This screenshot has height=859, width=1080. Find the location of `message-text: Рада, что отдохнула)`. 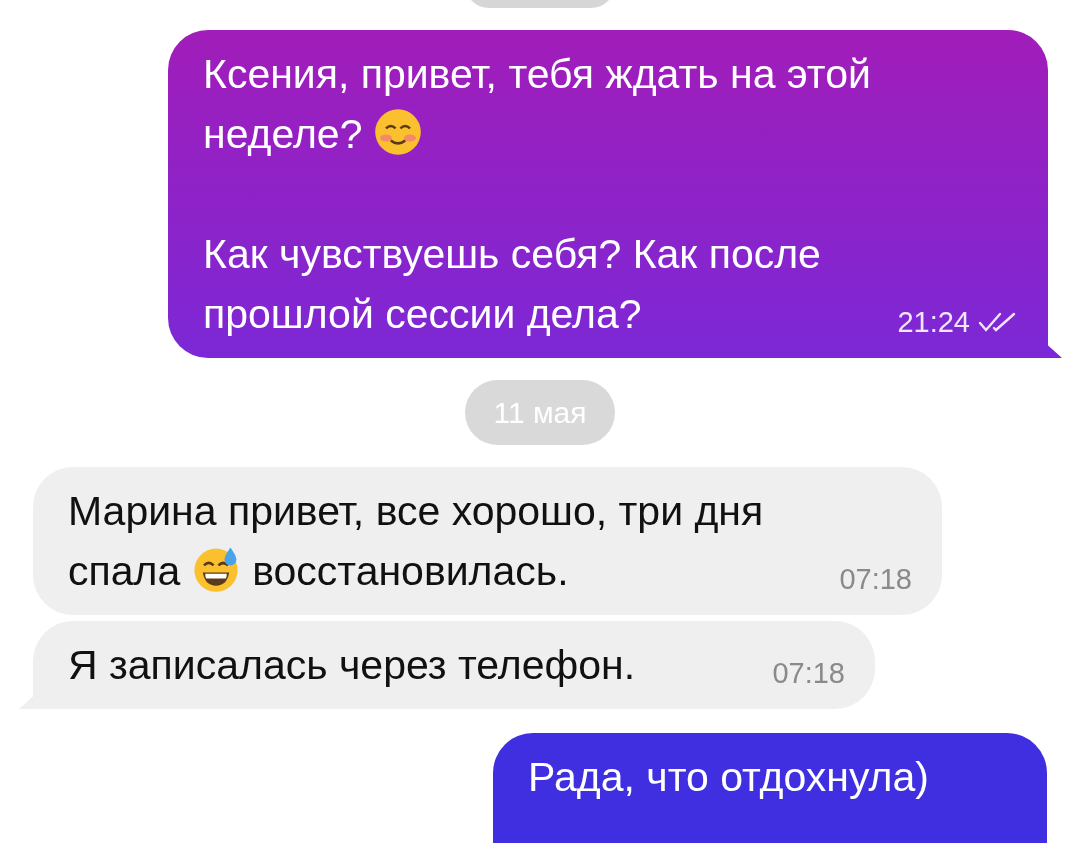

message-text: Рада, что отдохнула) is located at coordinates (728, 777).